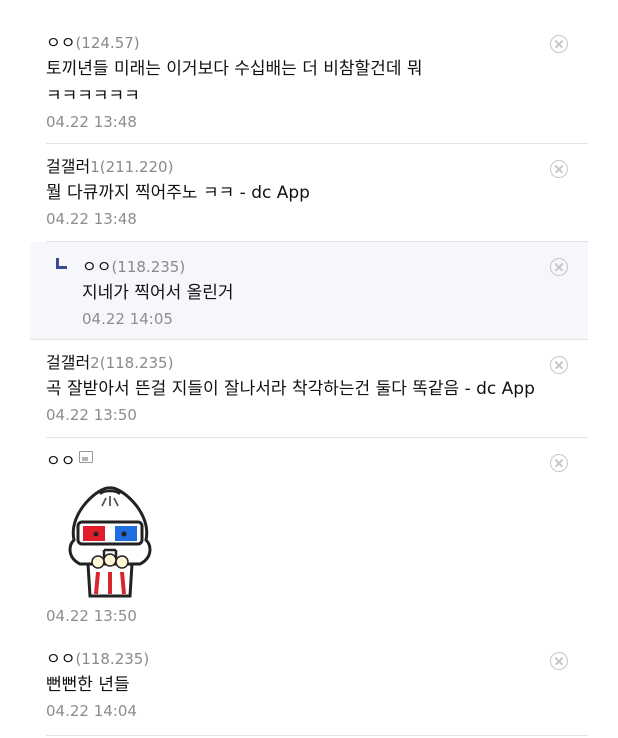 The height and width of the screenshot is (738, 618). What do you see at coordinates (317, 691) in the screenshot?
I see `comment-item: ㅇㅇ(118.235) 뻔뻔한 년들 04.22 14:04` at bounding box center [317, 691].